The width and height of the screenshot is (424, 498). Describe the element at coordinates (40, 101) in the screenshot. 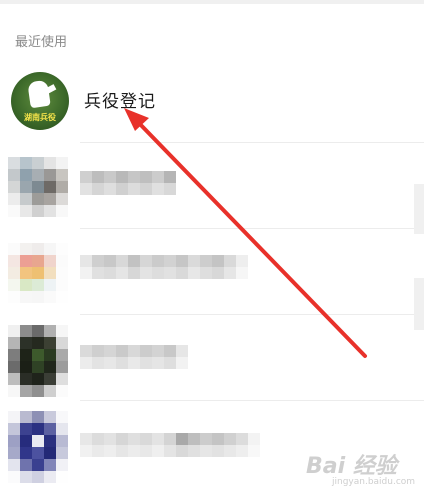

I see `soldier-emblem-icon: 湖南兵役` at that location.